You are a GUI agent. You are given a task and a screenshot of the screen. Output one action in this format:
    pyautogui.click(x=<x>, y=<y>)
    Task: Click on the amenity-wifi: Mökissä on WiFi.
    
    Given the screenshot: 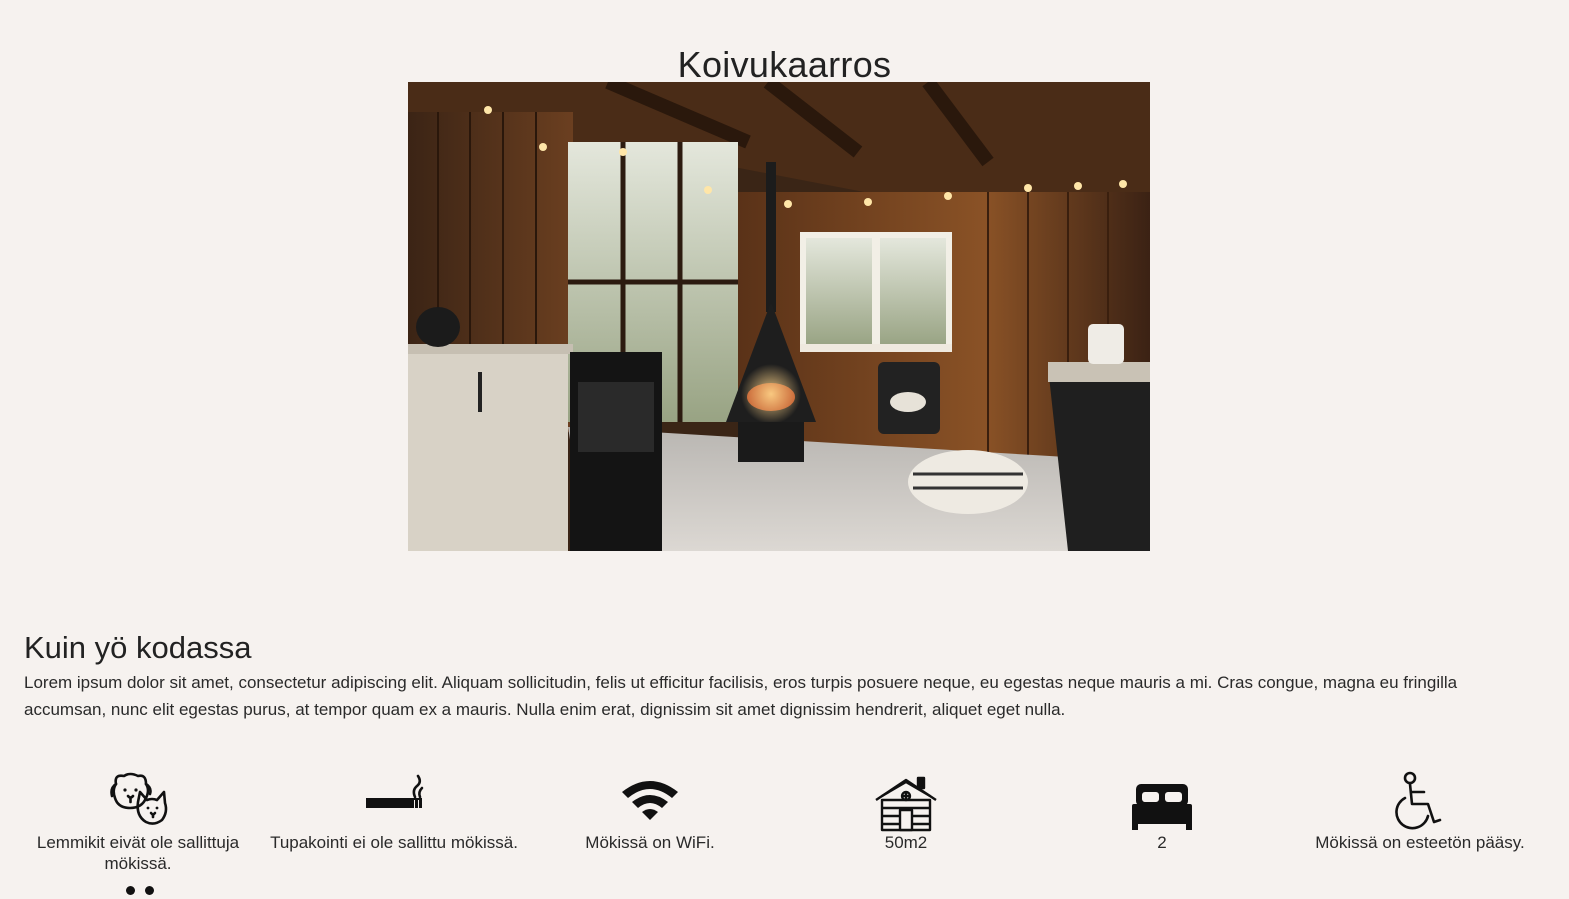 What is the action you would take?
    pyautogui.click(x=650, y=811)
    